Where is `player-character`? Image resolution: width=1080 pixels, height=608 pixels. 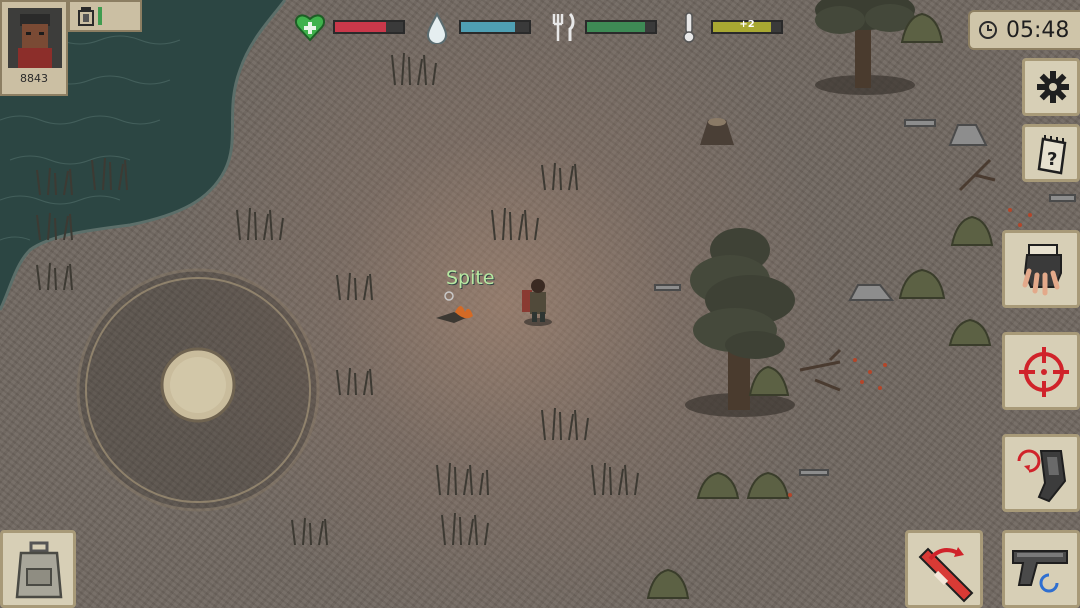
player-character is located at coordinates (537, 302).